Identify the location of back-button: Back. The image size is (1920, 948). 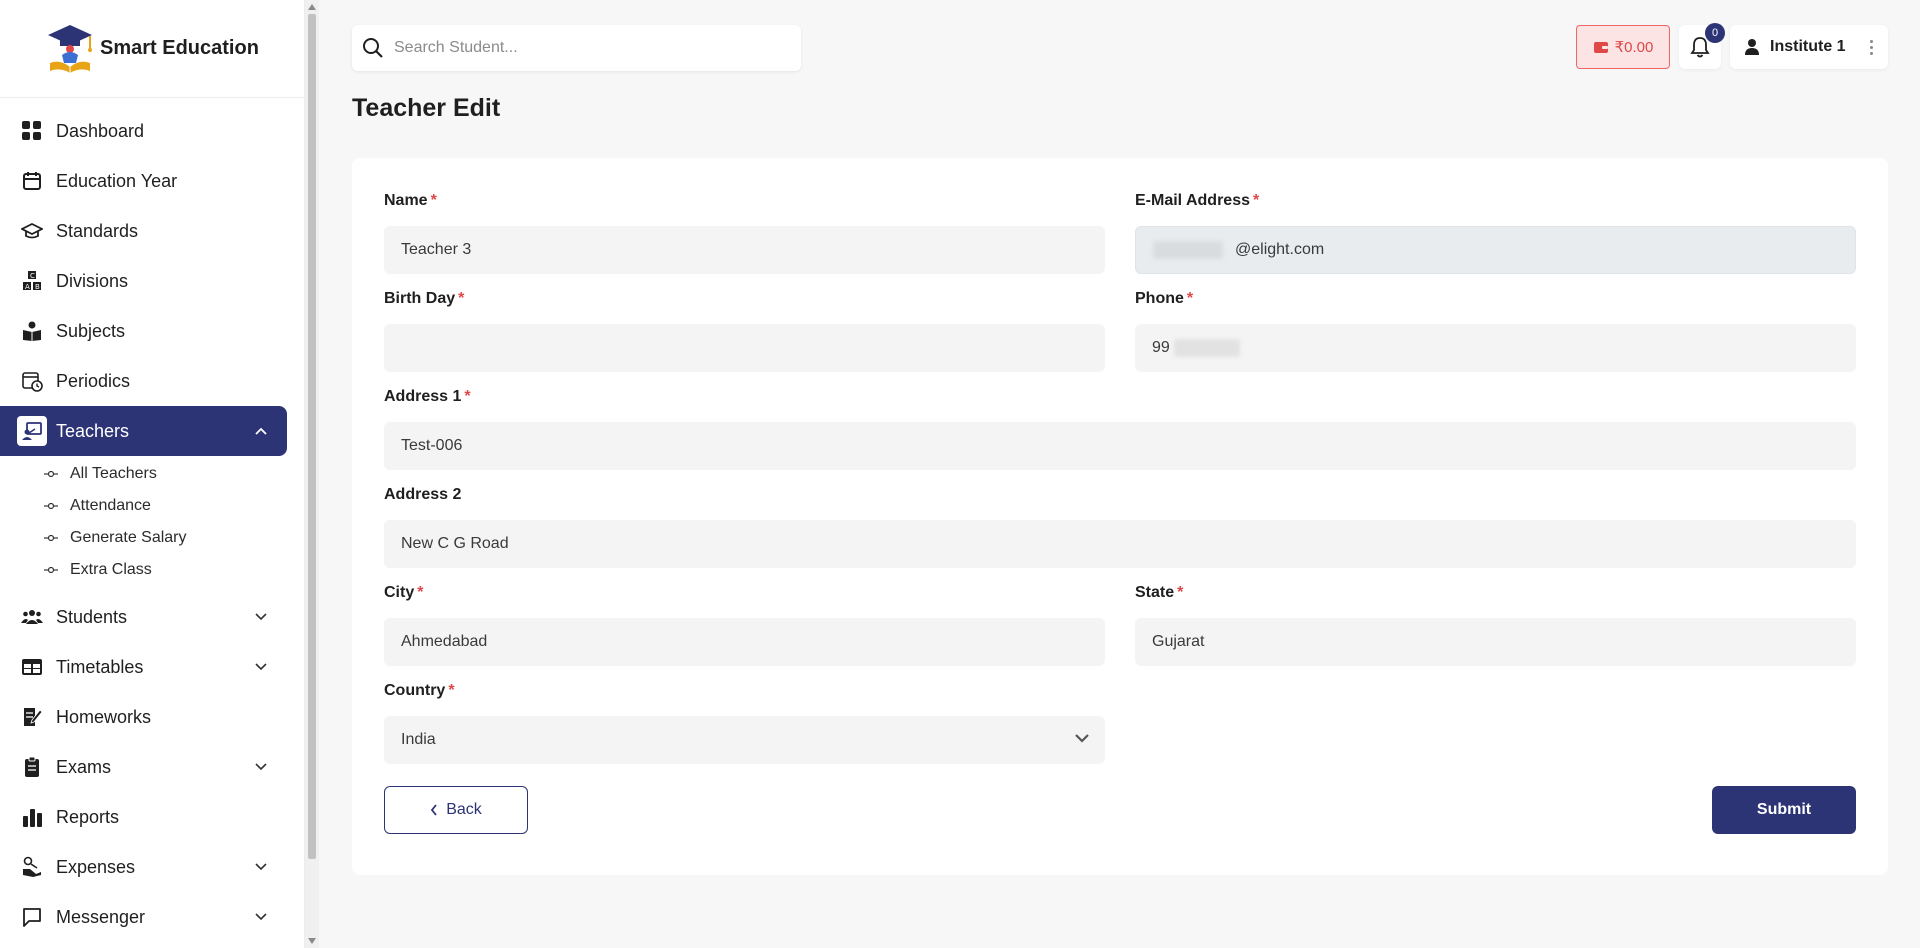
(456, 810).